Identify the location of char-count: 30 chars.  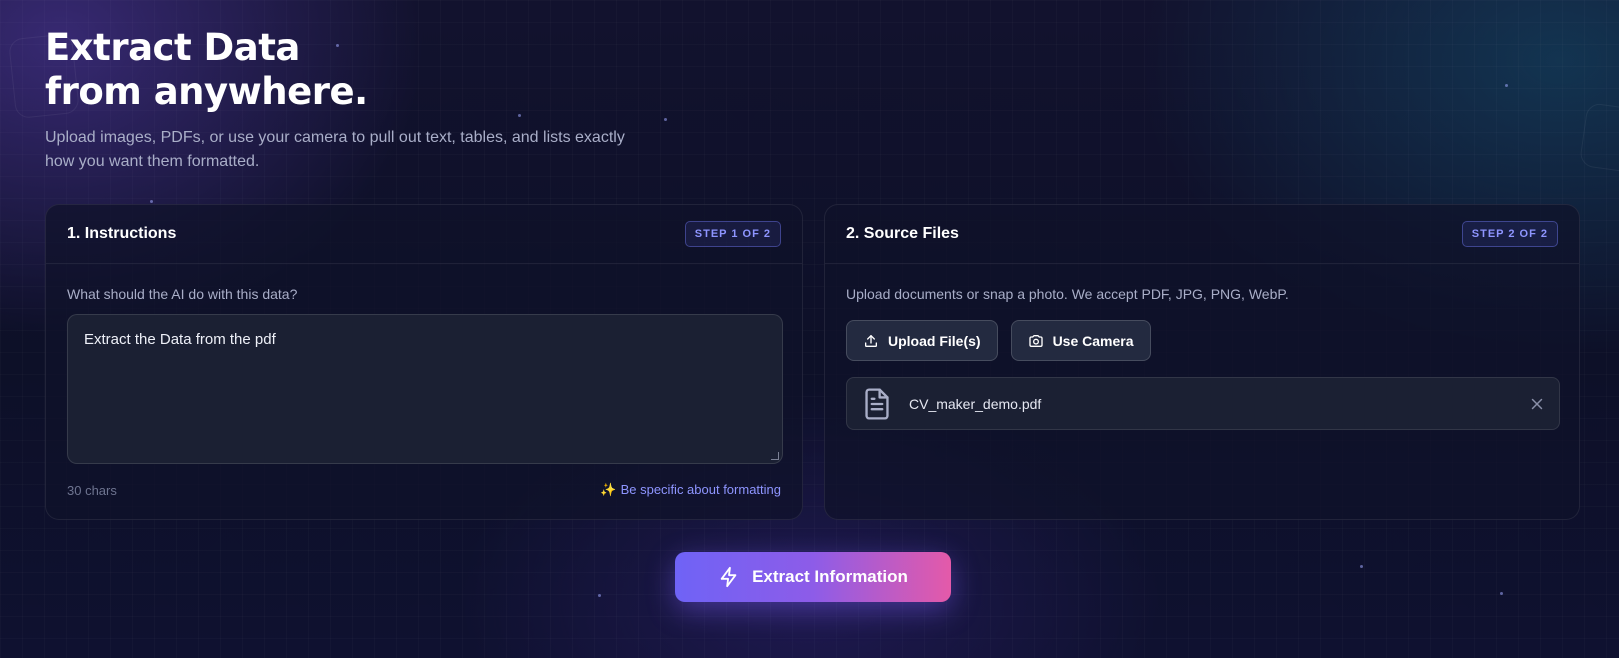
(92, 490).